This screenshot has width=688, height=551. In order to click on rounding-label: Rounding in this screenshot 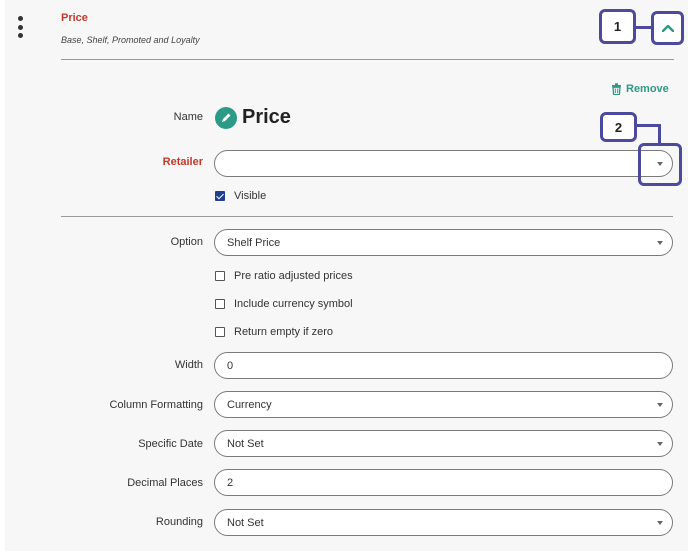, I will do `click(179, 522)`.